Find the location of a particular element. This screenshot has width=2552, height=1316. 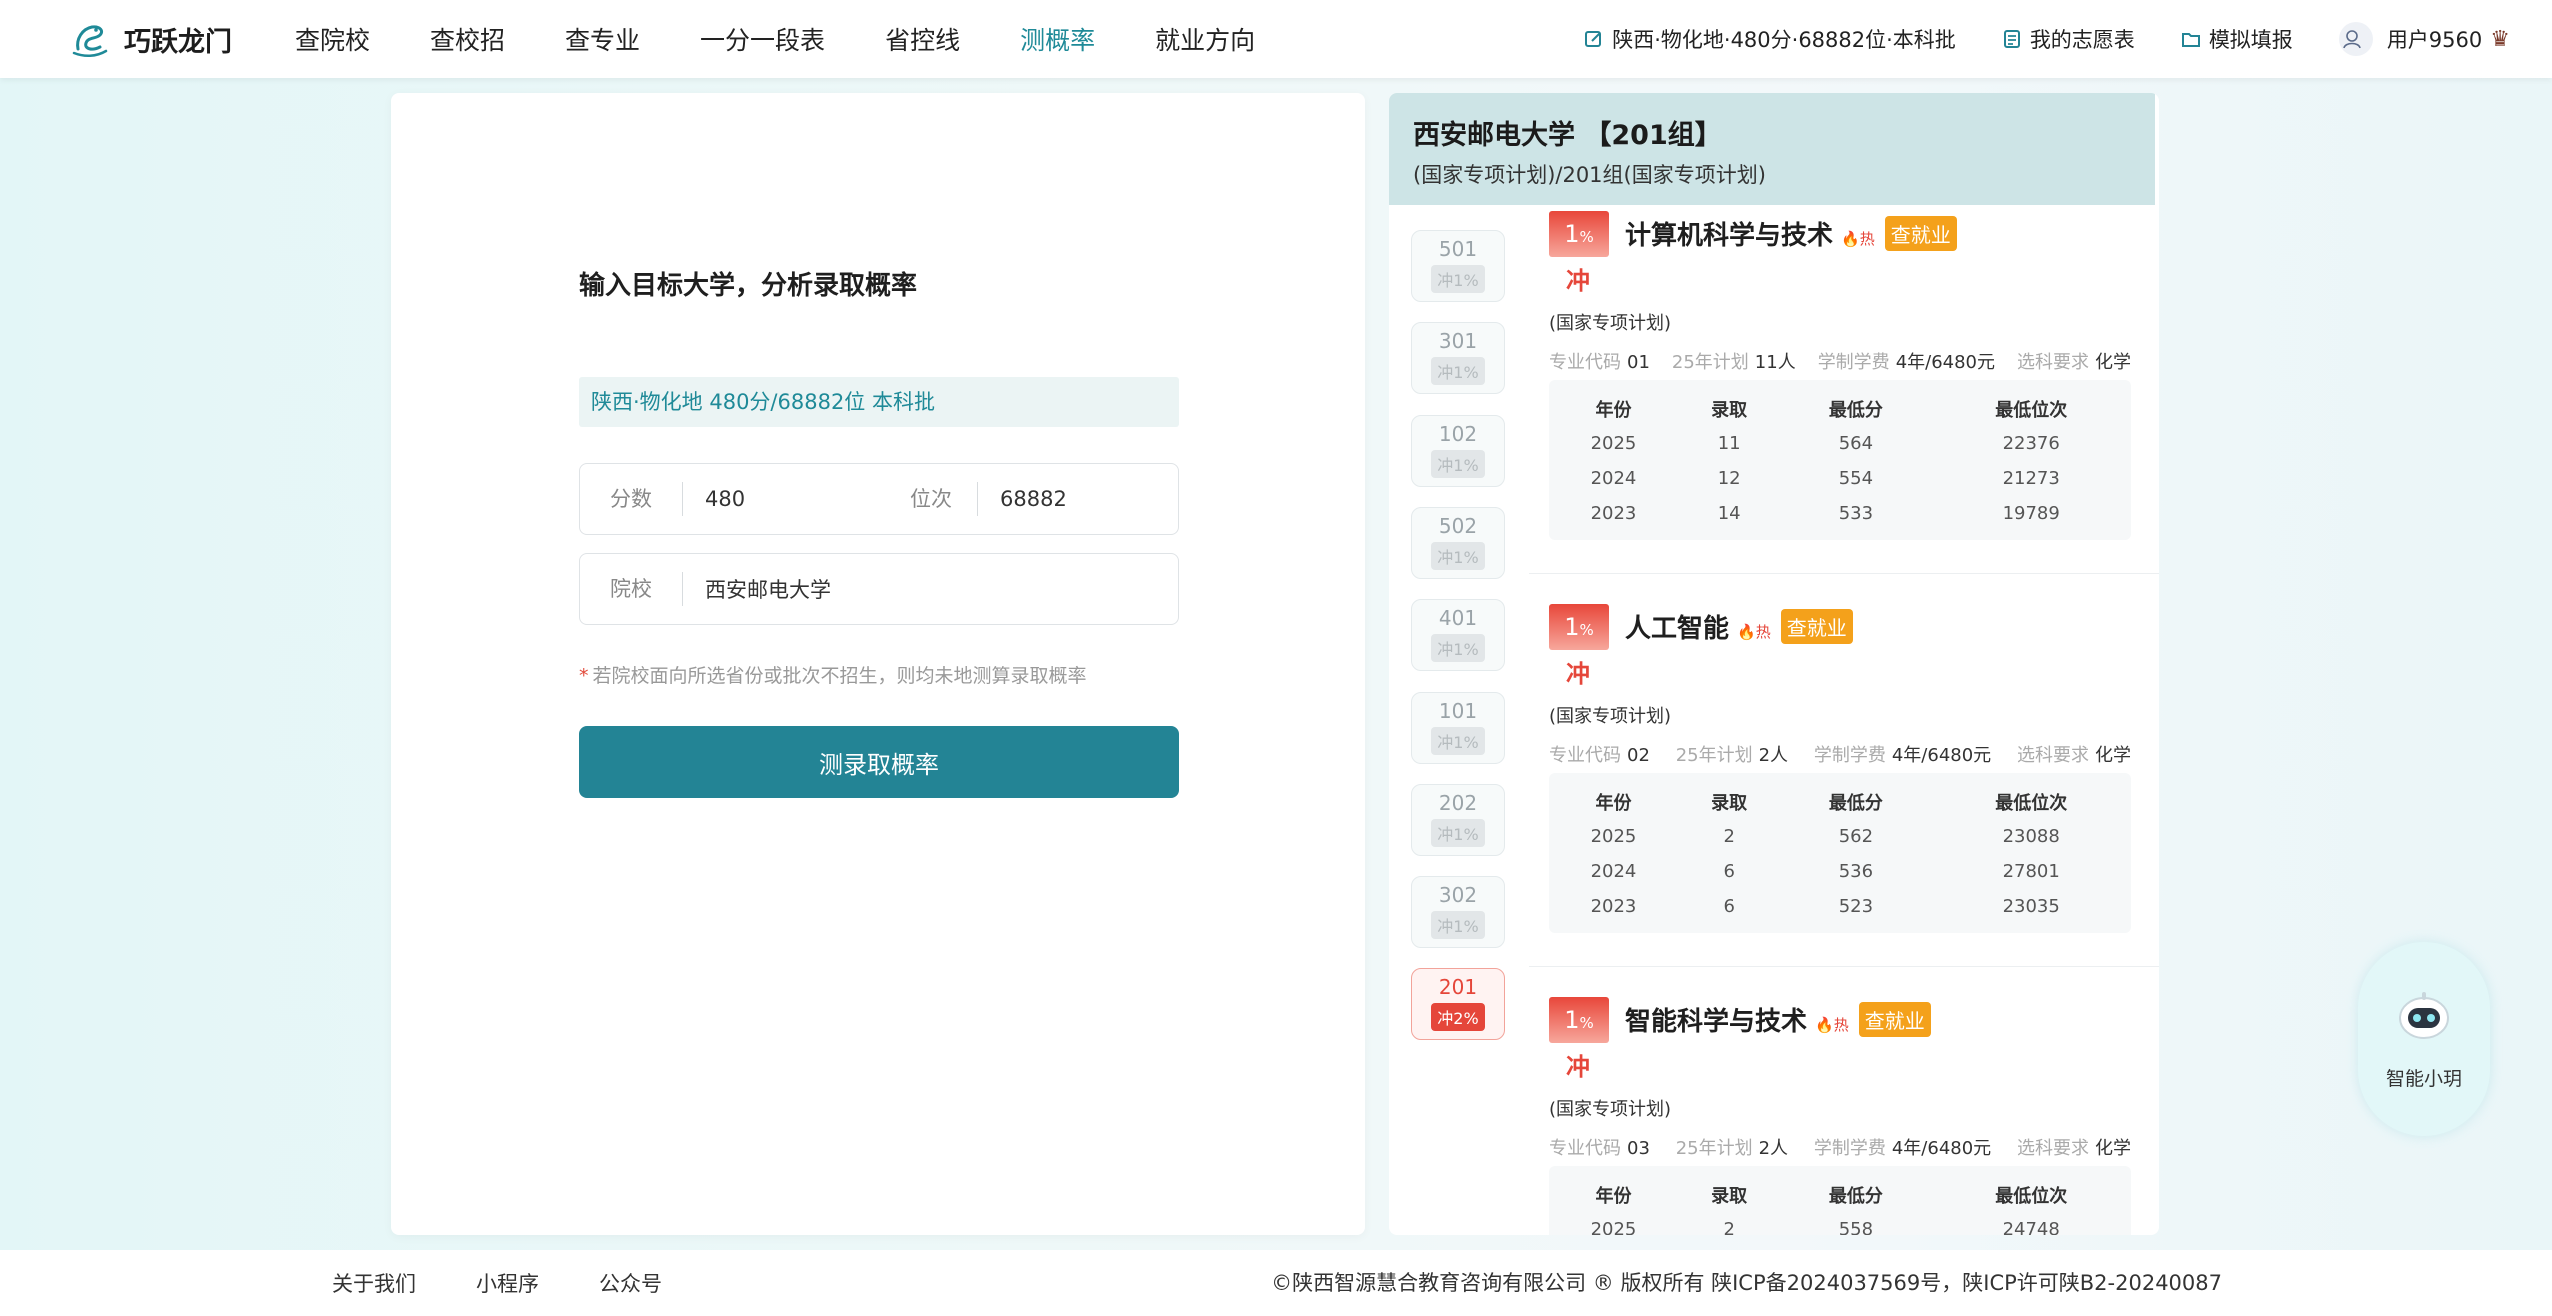

table-row: 2025 2 558 24748 is located at coordinates (1840, 1223).